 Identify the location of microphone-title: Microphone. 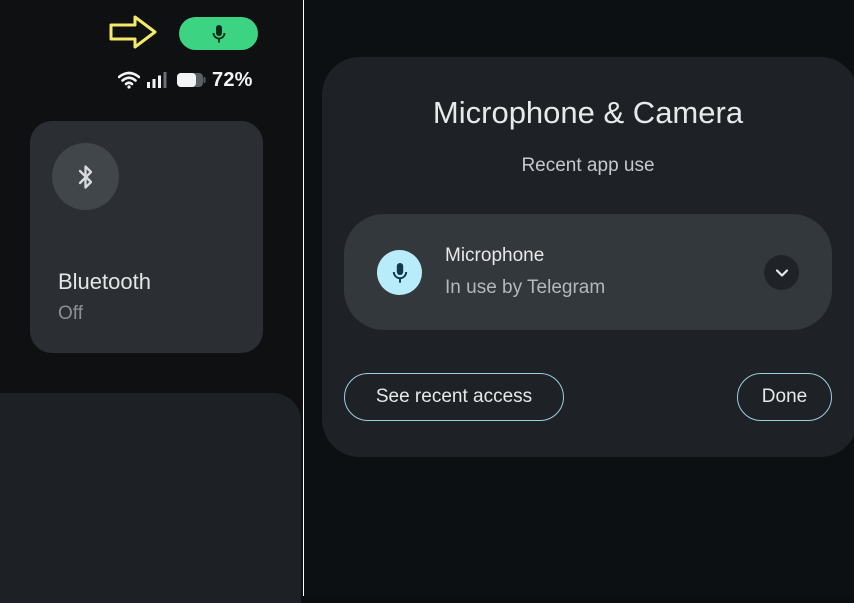
(495, 255).